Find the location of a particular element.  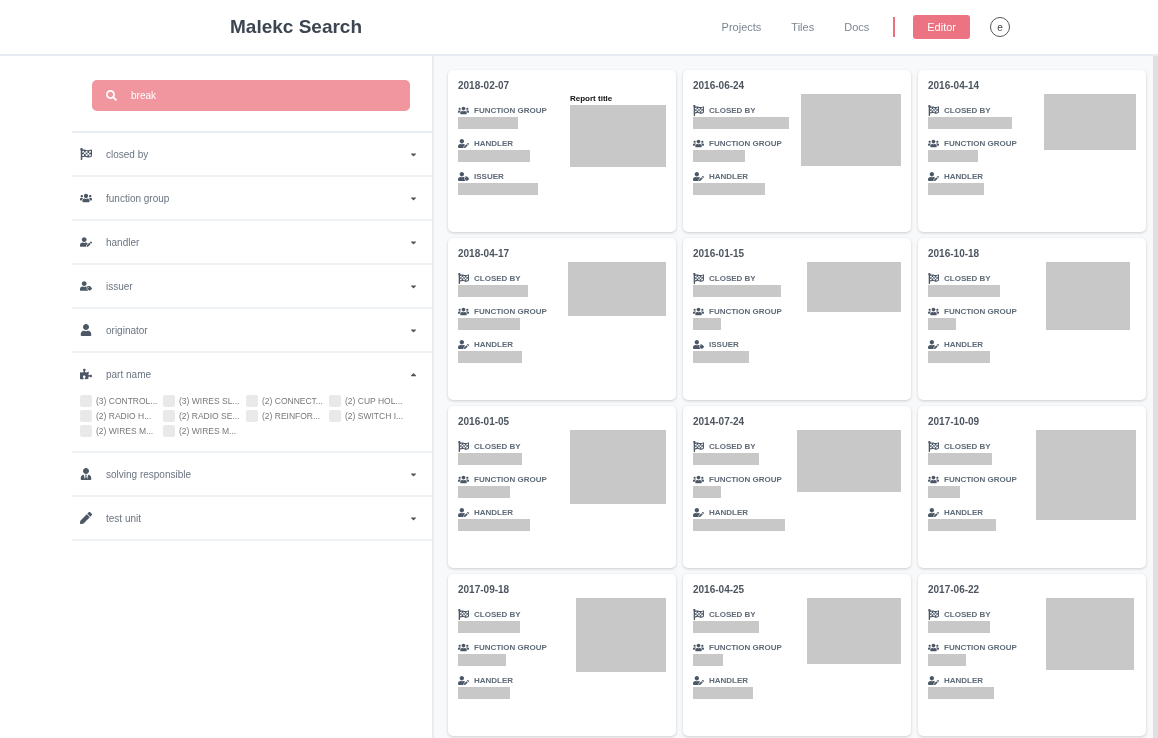

filter-label: part name is located at coordinates (250, 374).